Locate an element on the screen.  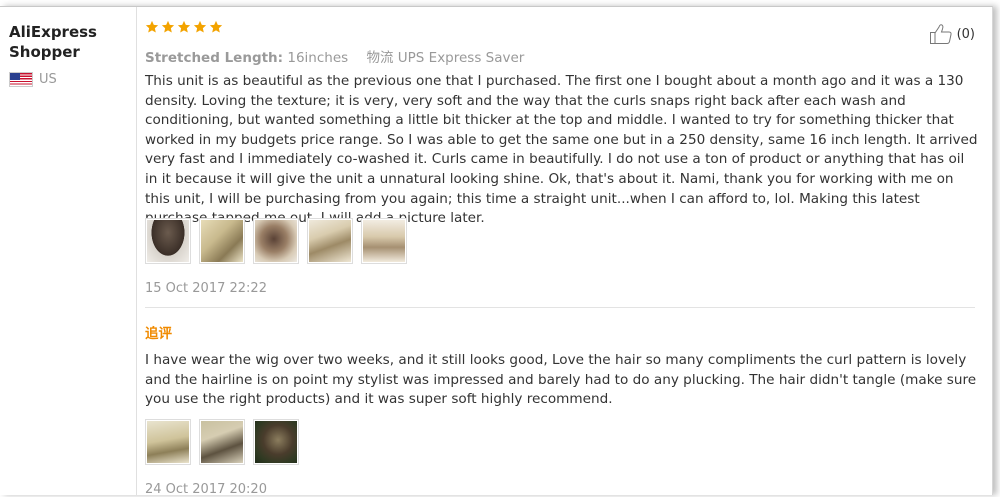
section-divider is located at coordinates (560, 307).